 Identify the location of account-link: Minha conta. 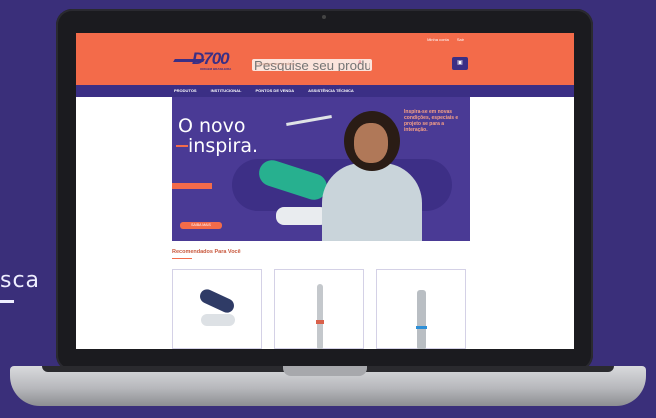
(438, 39).